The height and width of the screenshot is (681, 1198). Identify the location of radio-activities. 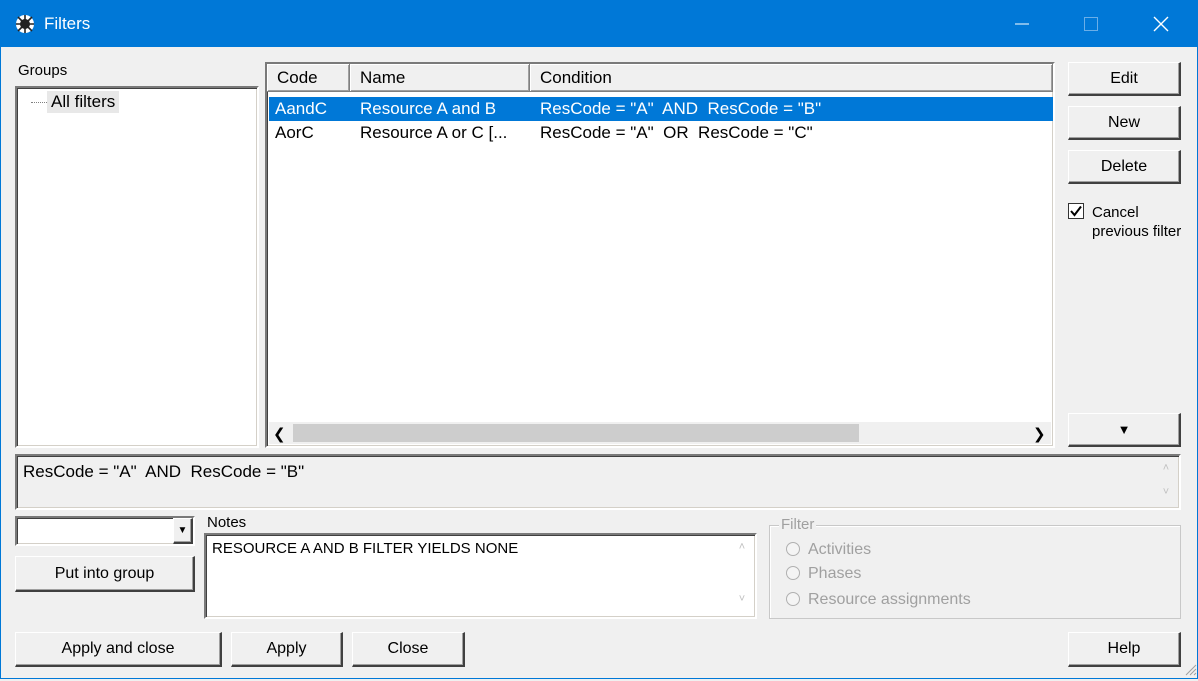
(793, 549).